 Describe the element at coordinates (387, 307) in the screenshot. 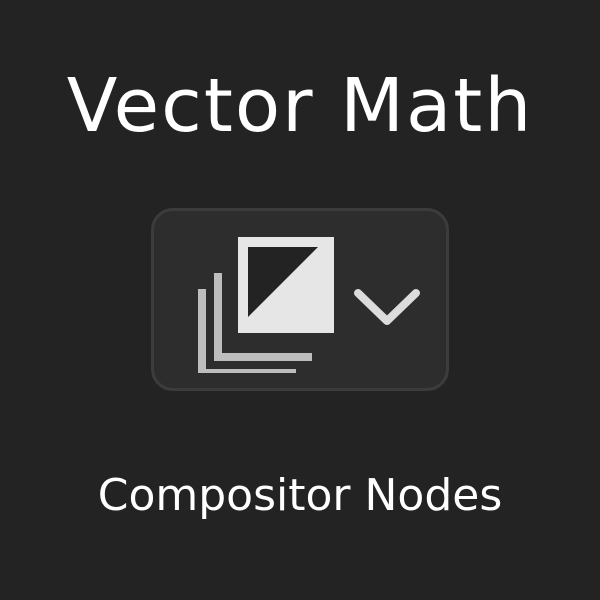

I see `chevron-down-icon` at that location.